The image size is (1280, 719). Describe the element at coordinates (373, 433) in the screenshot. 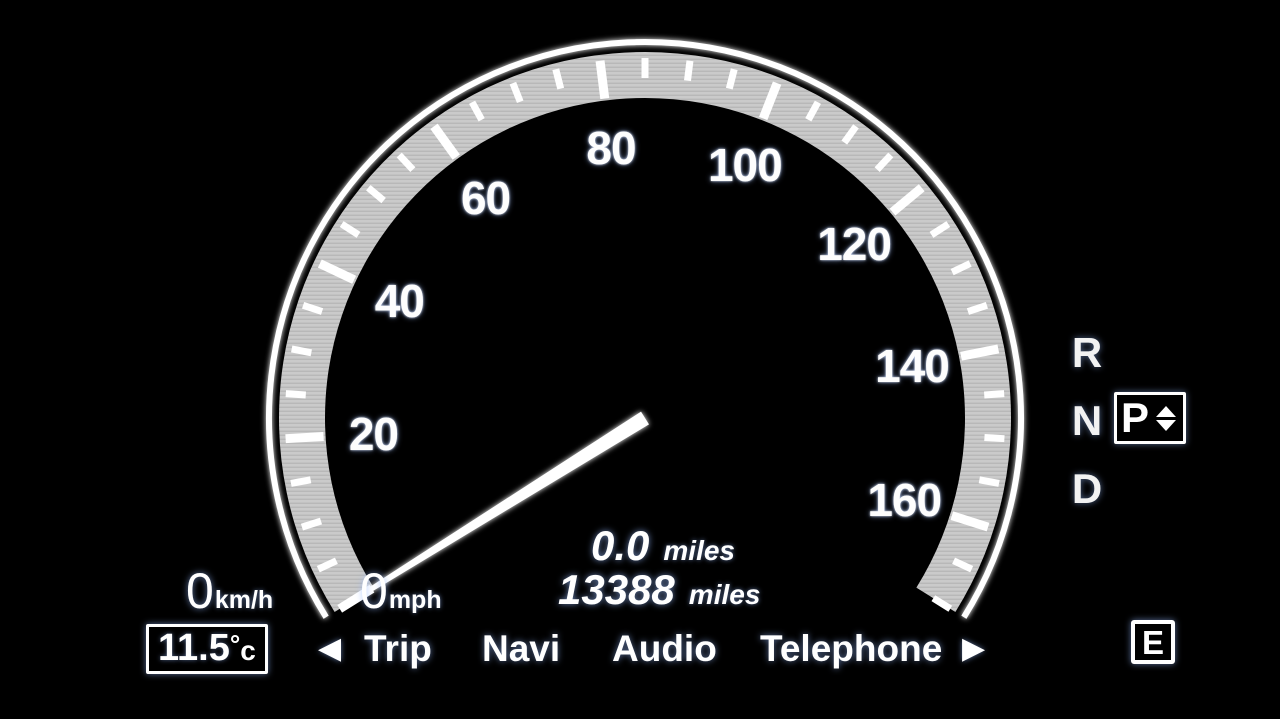

I see `gauge-label-20: 20` at that location.